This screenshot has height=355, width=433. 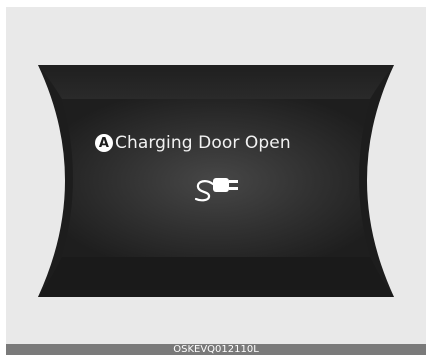 I want to click on display-bottom-band, so click(x=216, y=277).